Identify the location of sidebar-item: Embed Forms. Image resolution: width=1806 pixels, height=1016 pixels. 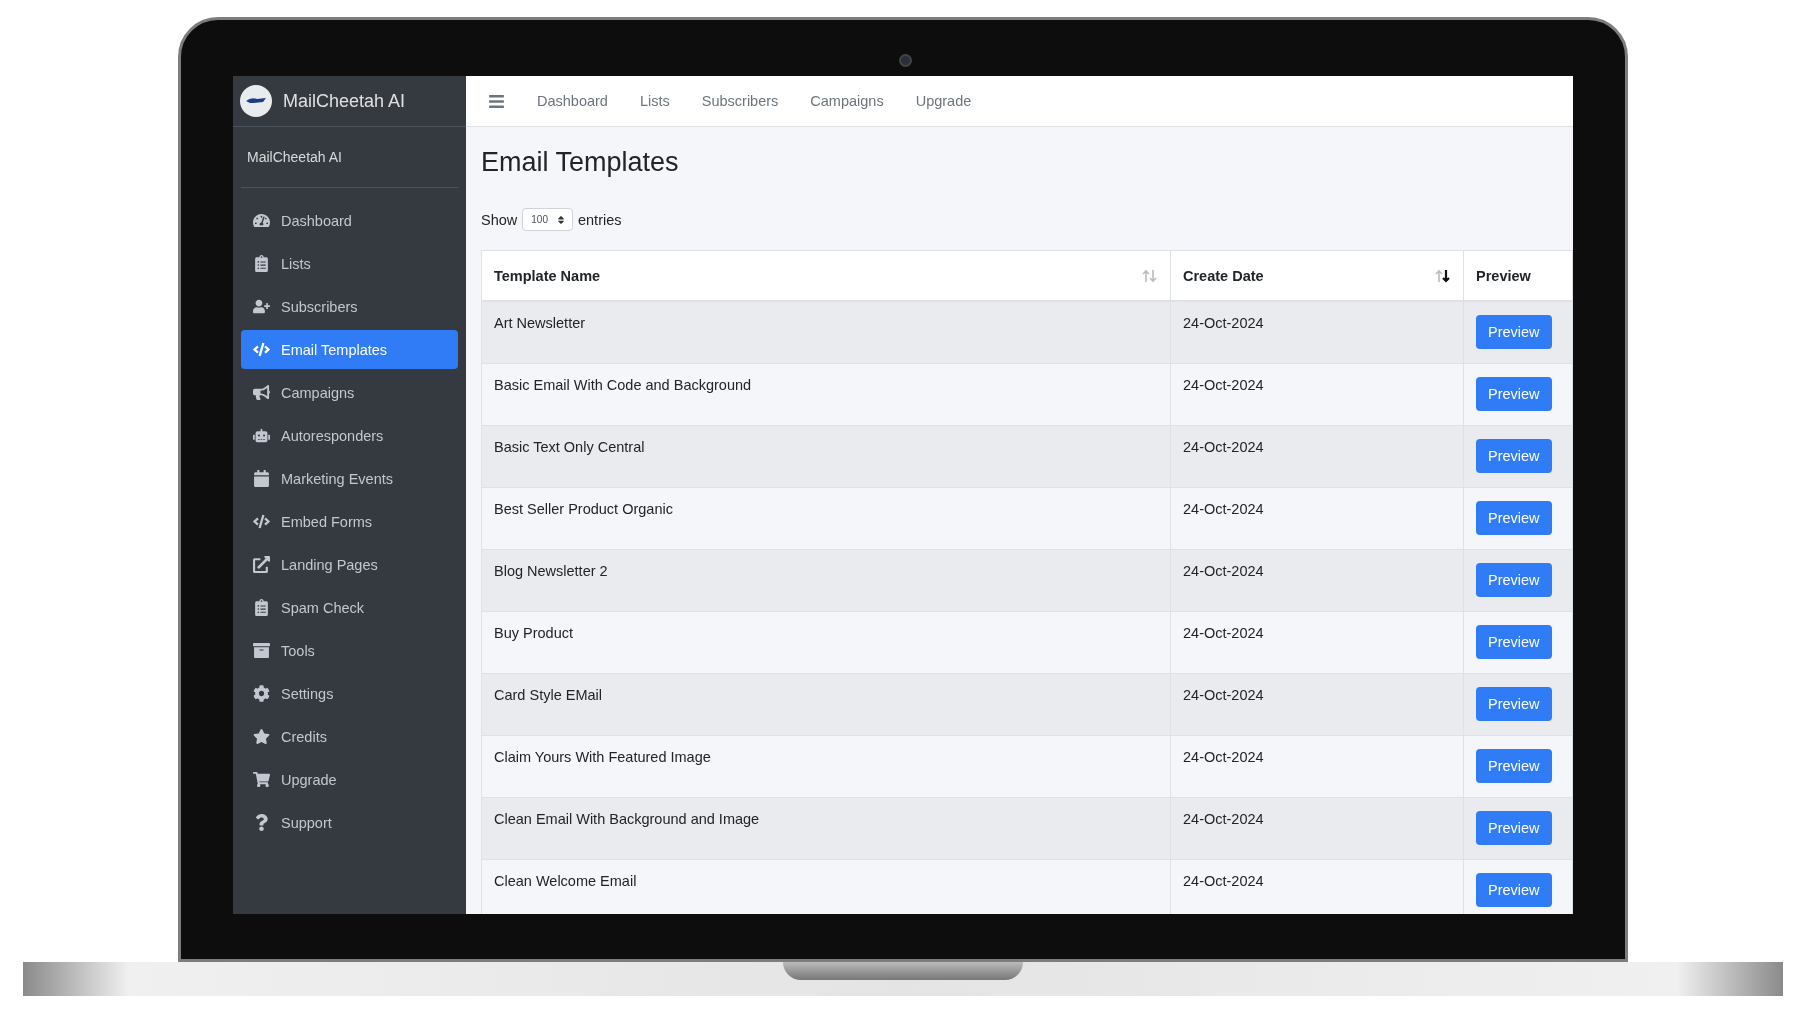
(349, 521).